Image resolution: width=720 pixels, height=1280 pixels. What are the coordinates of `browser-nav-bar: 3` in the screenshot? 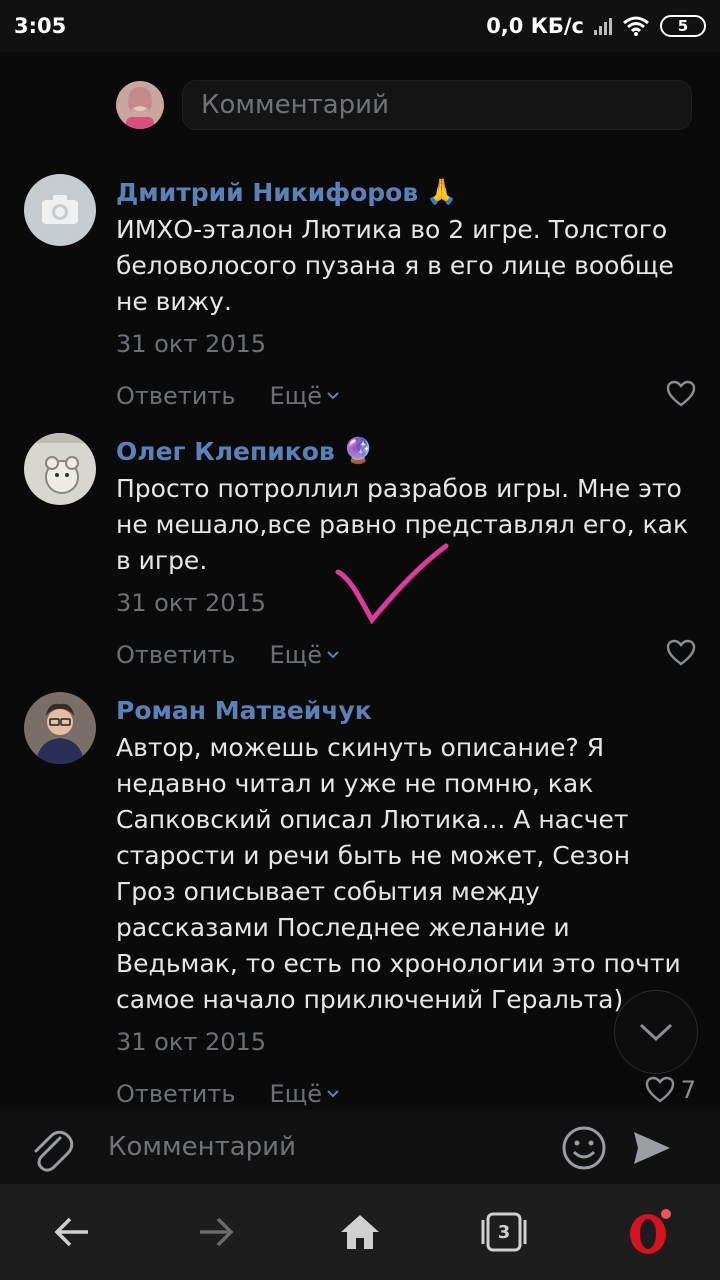 It's located at (360, 1232).